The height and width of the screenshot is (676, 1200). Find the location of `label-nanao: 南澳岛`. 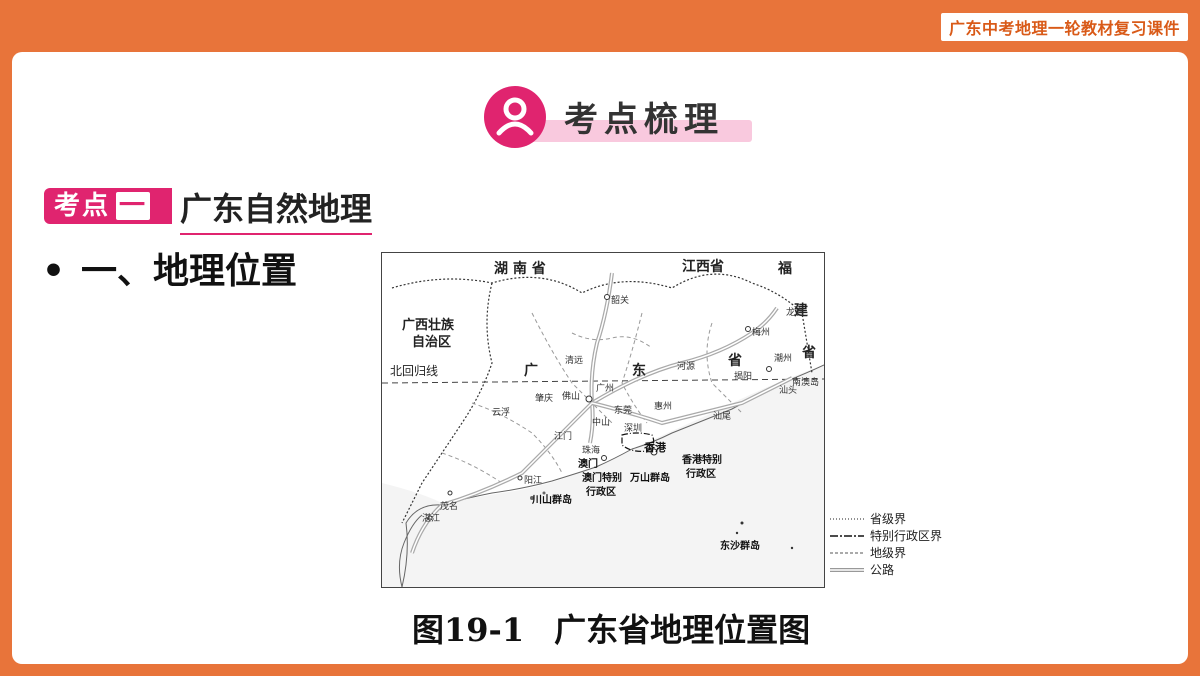

label-nanao: 南澳岛 is located at coordinates (805, 382).